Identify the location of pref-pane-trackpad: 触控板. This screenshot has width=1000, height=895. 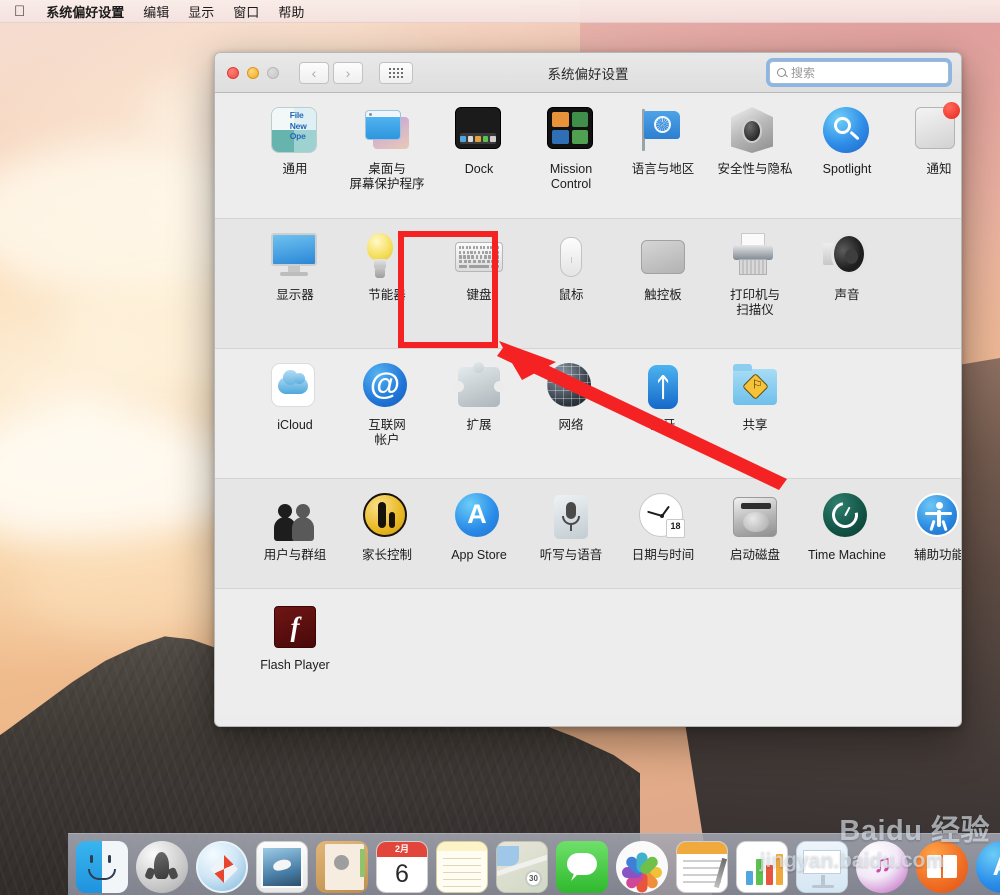
(663, 268).